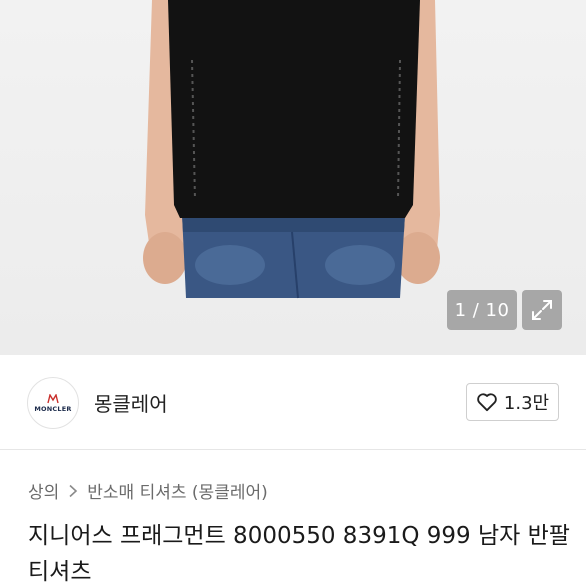 This screenshot has width=586, height=586. I want to click on expand-icon, so click(542, 310).